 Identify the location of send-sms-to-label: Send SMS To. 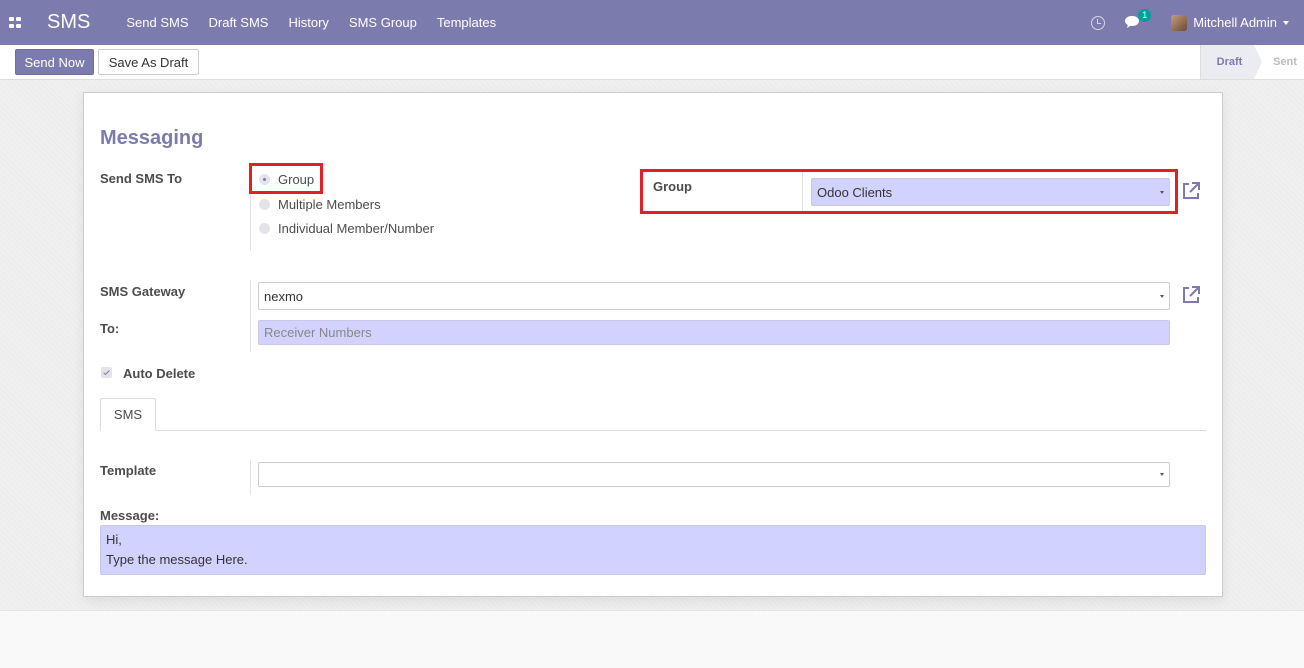
(141, 178).